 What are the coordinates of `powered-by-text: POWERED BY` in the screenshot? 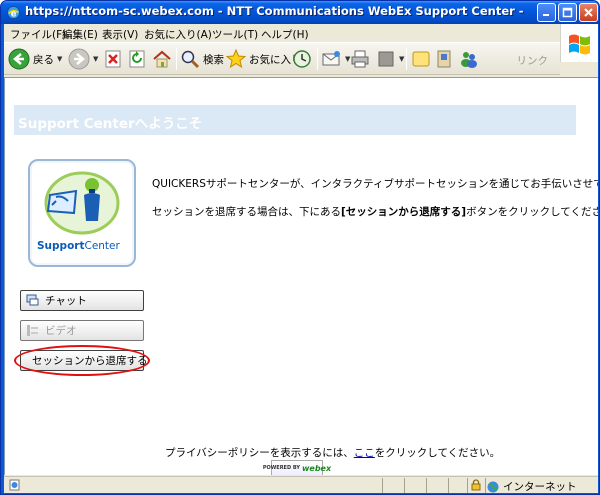 It's located at (281, 467).